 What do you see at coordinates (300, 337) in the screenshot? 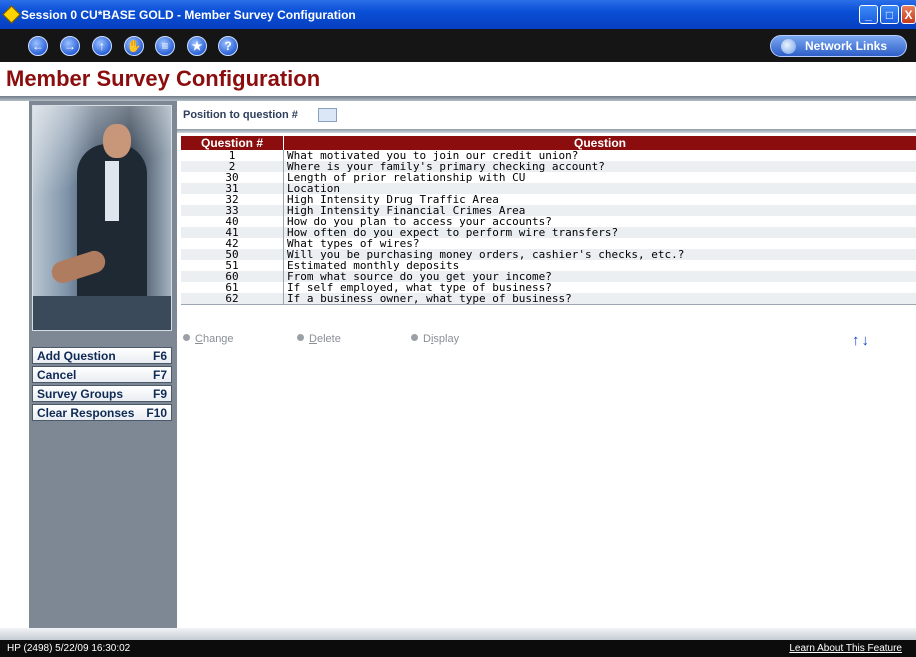
I see `delete-dot-icon` at bounding box center [300, 337].